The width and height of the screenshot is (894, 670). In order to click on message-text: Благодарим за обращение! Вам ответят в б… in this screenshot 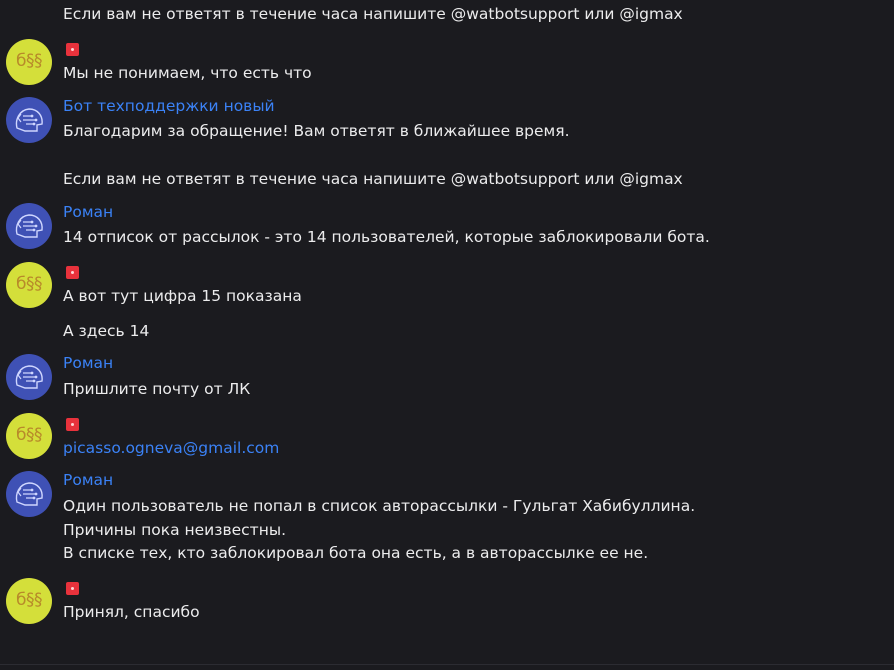, I will do `click(316, 131)`.